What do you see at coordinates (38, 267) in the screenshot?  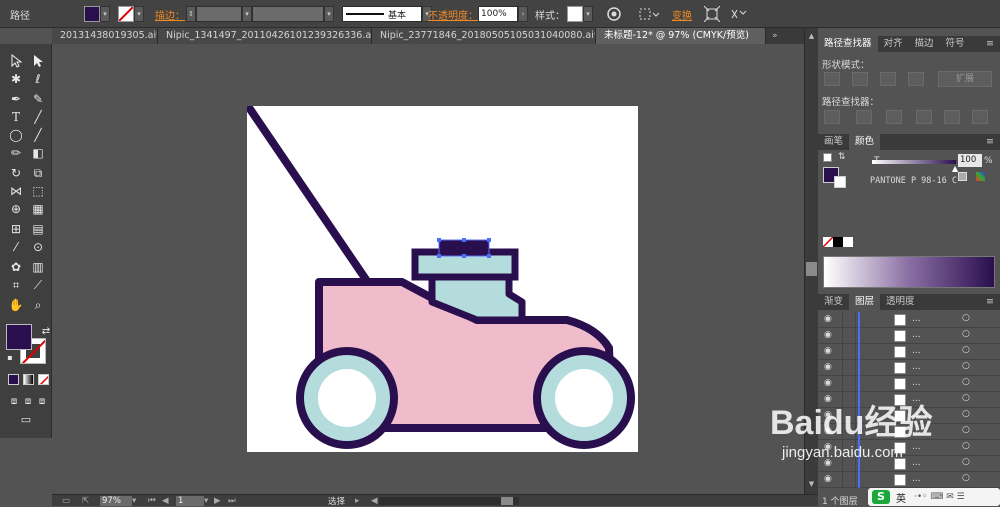 I see `graph-tool-icon: ▥` at bounding box center [38, 267].